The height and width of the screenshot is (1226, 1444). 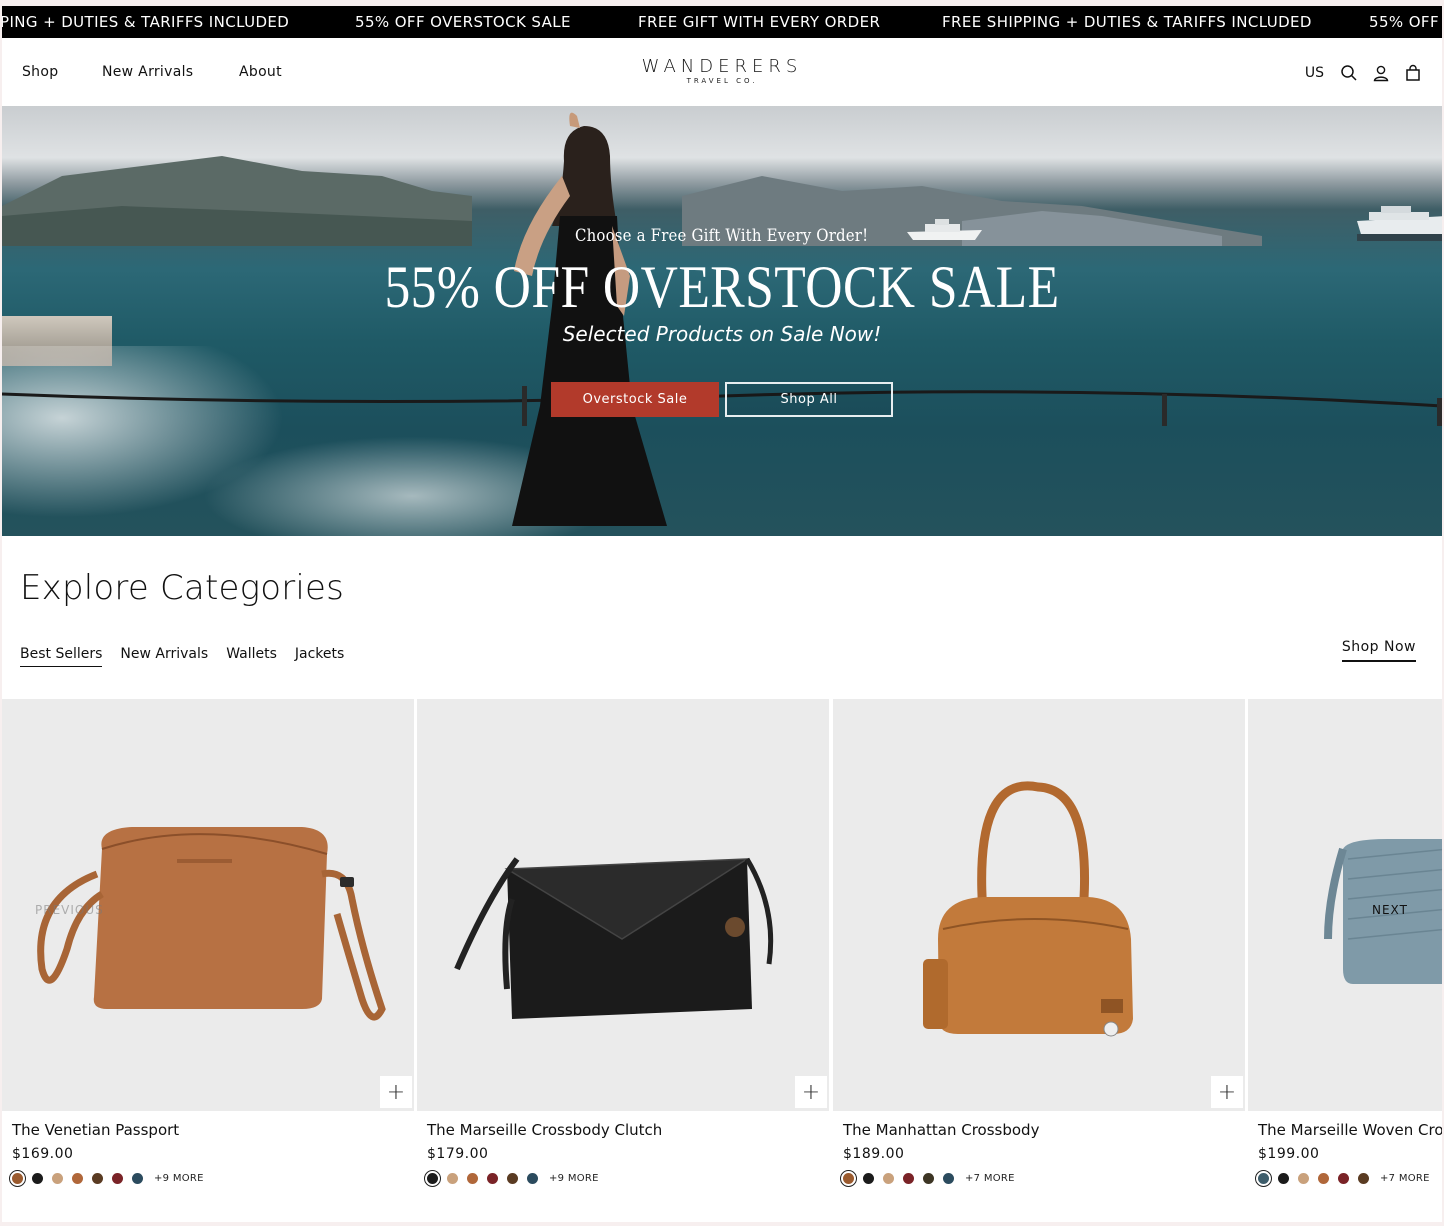 What do you see at coordinates (208, 954) in the screenshot?
I see `product-card: + The Venetian Passport $169.00 +9 MORE` at bounding box center [208, 954].